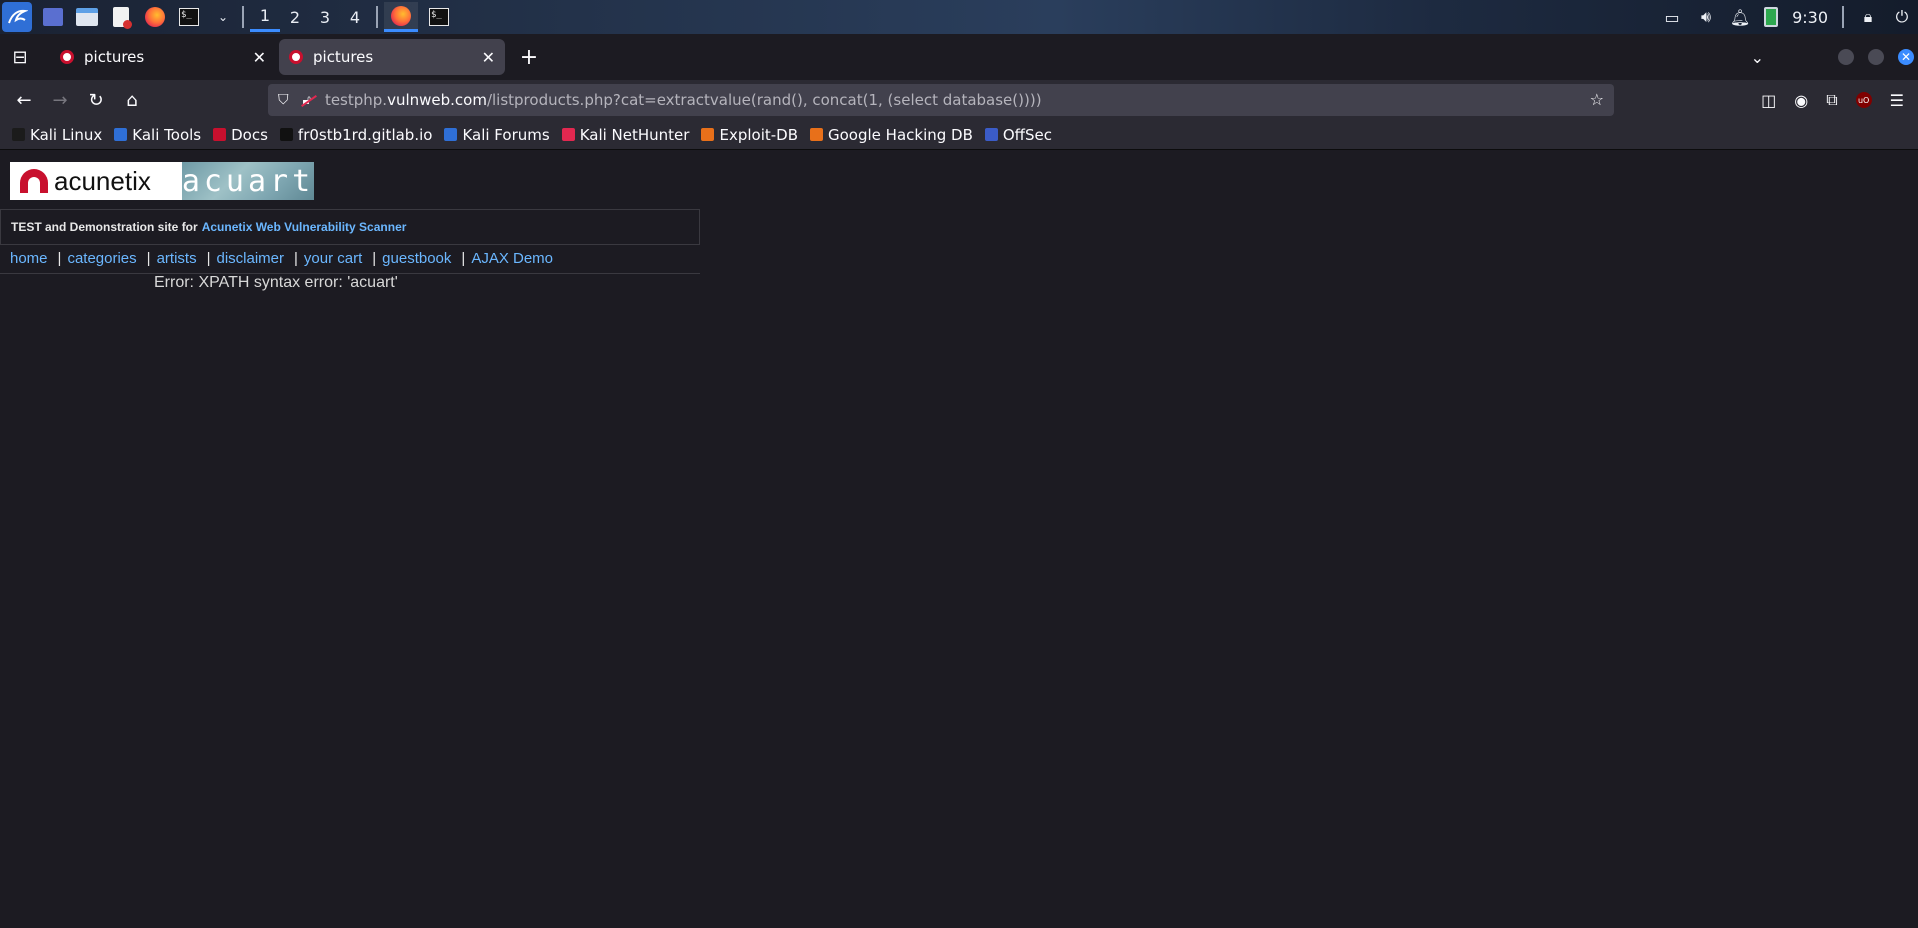  I want to click on bookmark-kali-linux: Kali Linux, so click(57, 135).